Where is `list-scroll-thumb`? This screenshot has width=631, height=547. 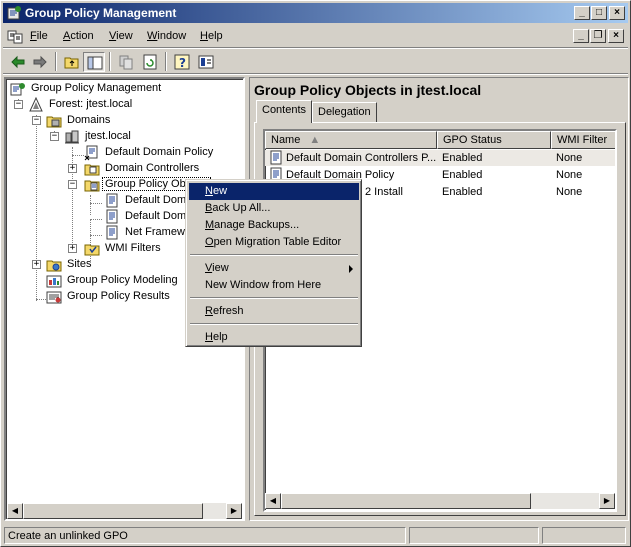
list-scroll-thumb is located at coordinates (406, 501).